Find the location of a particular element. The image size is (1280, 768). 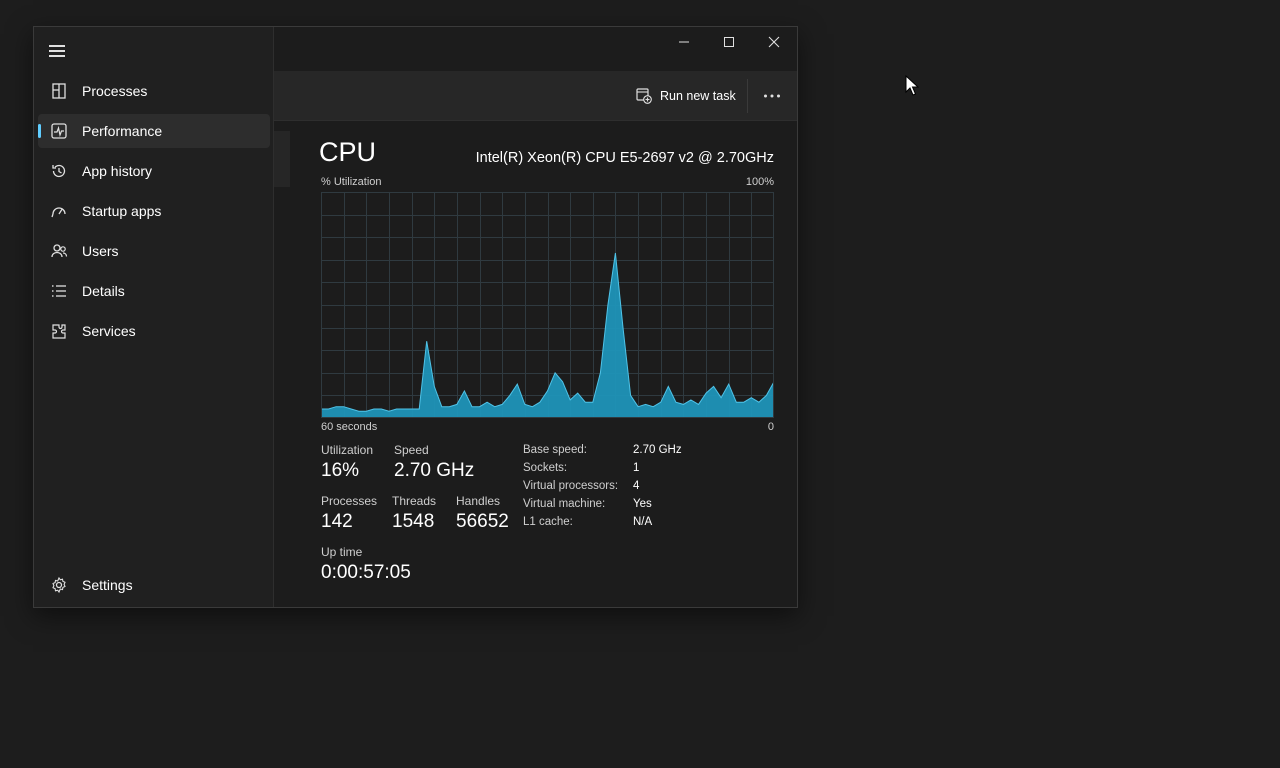

maximize-icon is located at coordinates (729, 42).